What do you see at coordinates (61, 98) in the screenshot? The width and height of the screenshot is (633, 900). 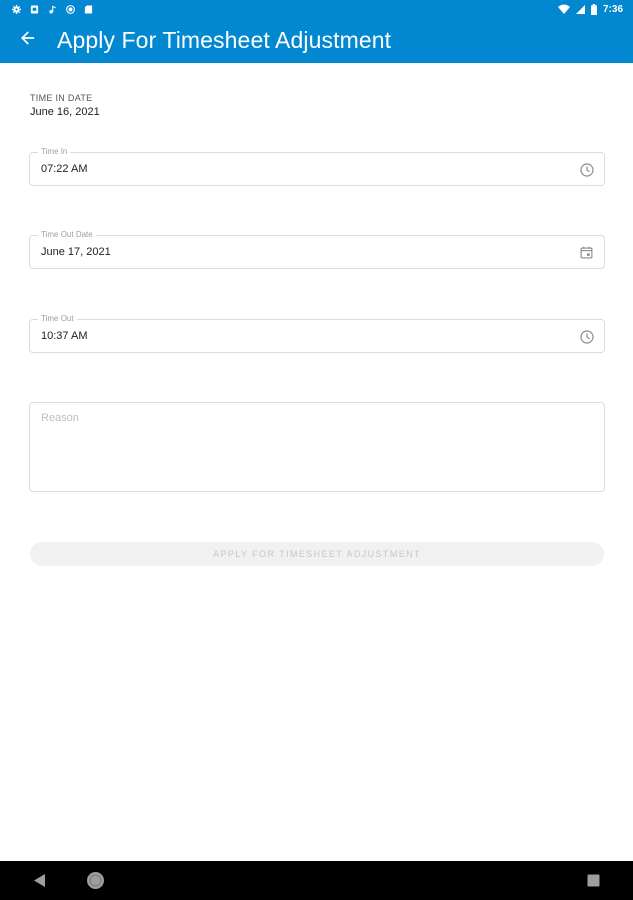 I see `time-in-date-label: TIME IN DATE` at bounding box center [61, 98].